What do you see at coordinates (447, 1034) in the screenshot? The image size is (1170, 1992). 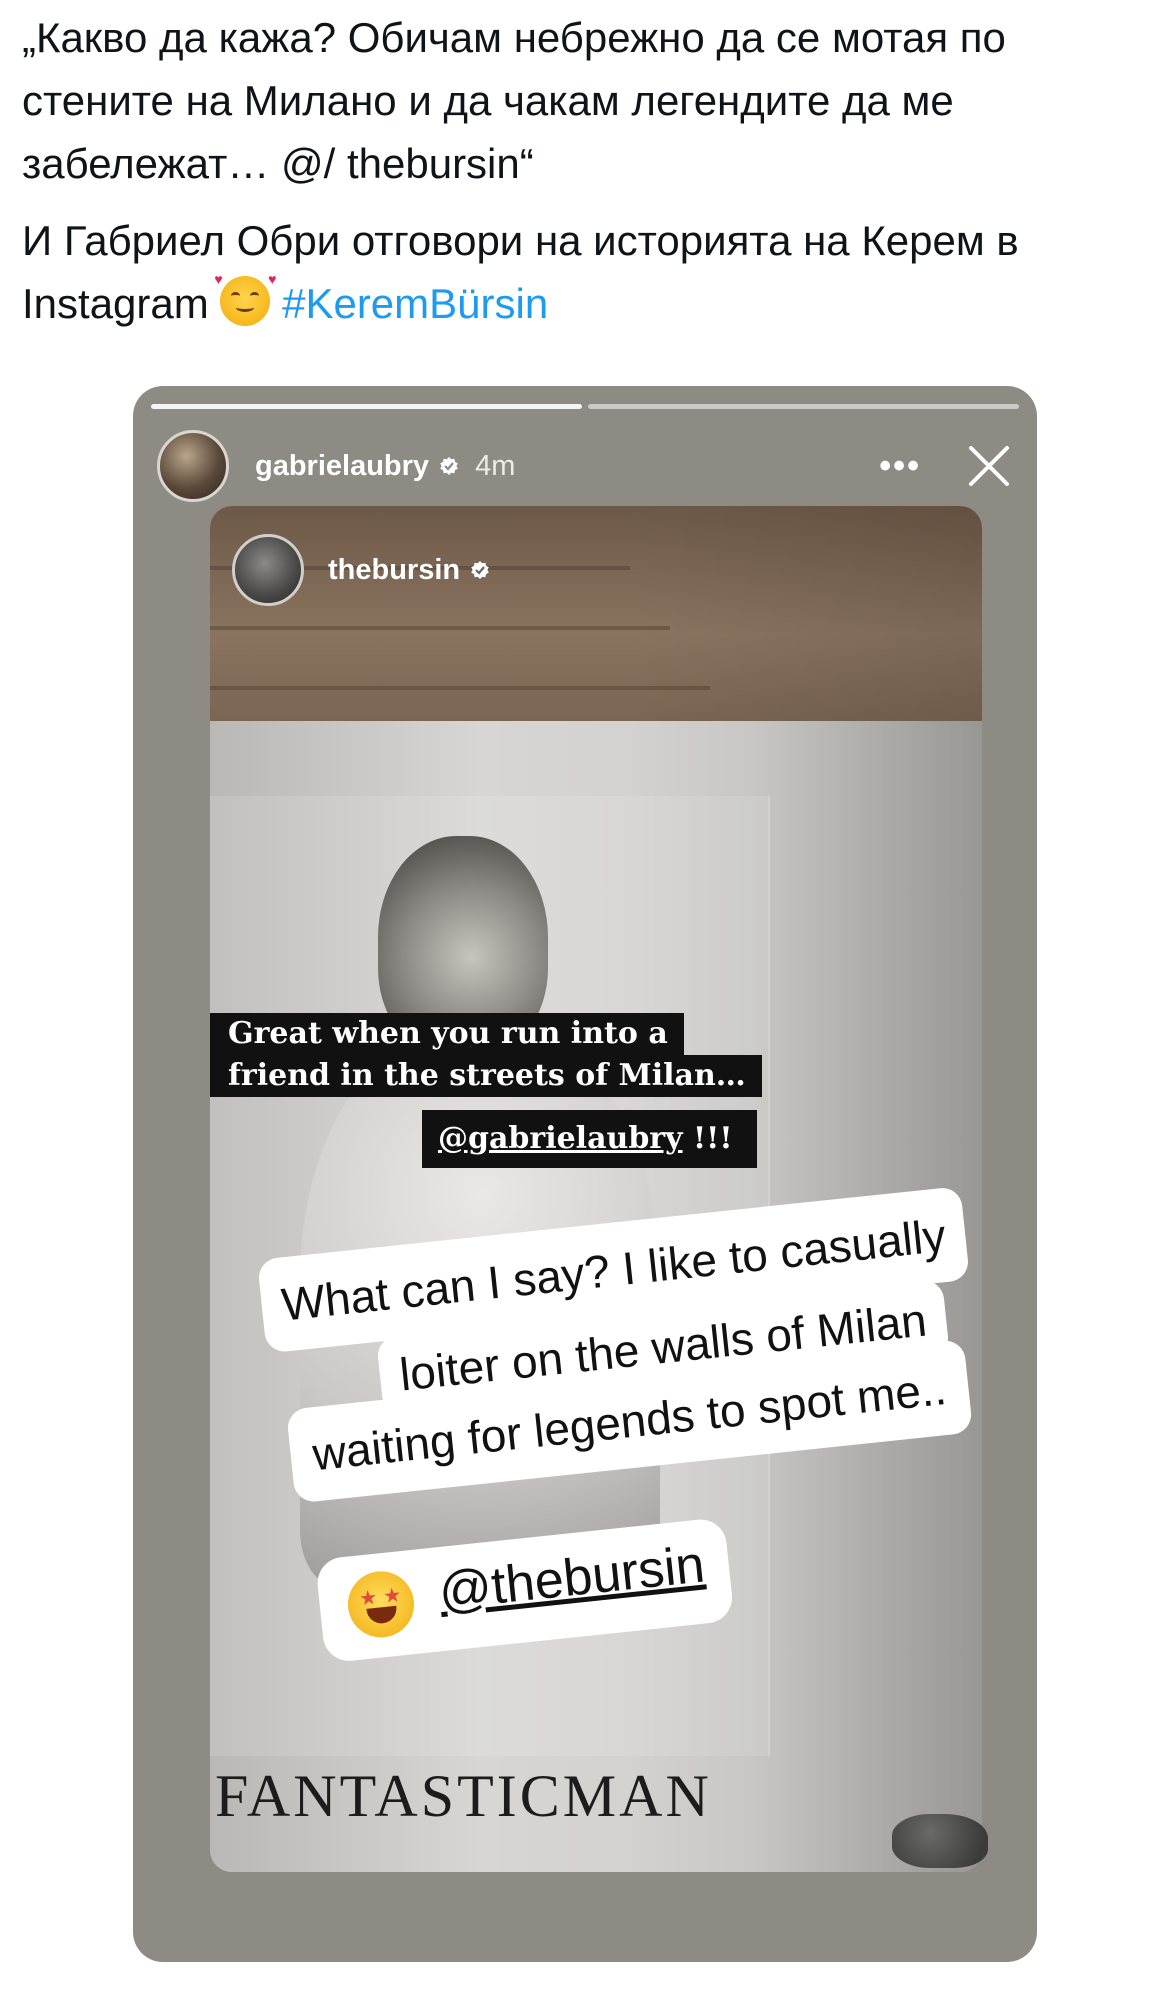 I see `caption-line: Great when you run into a` at bounding box center [447, 1034].